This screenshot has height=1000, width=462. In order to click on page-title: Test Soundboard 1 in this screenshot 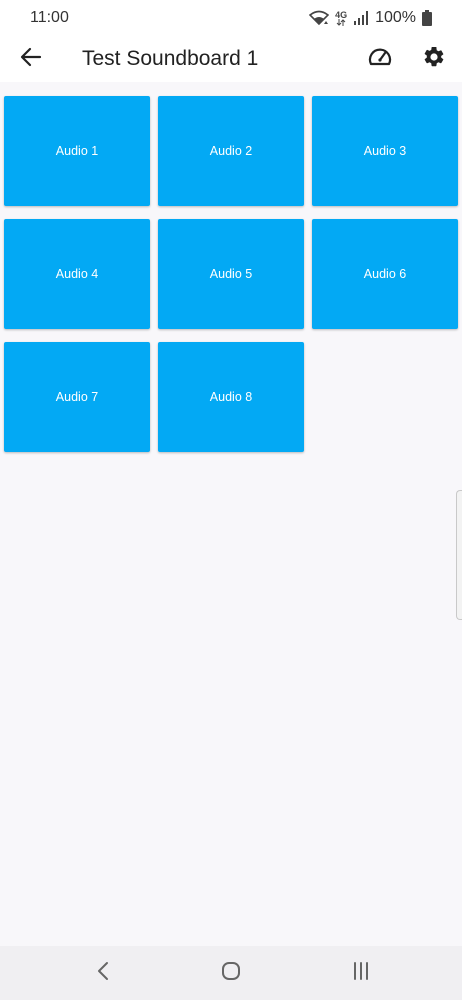, I will do `click(170, 58)`.